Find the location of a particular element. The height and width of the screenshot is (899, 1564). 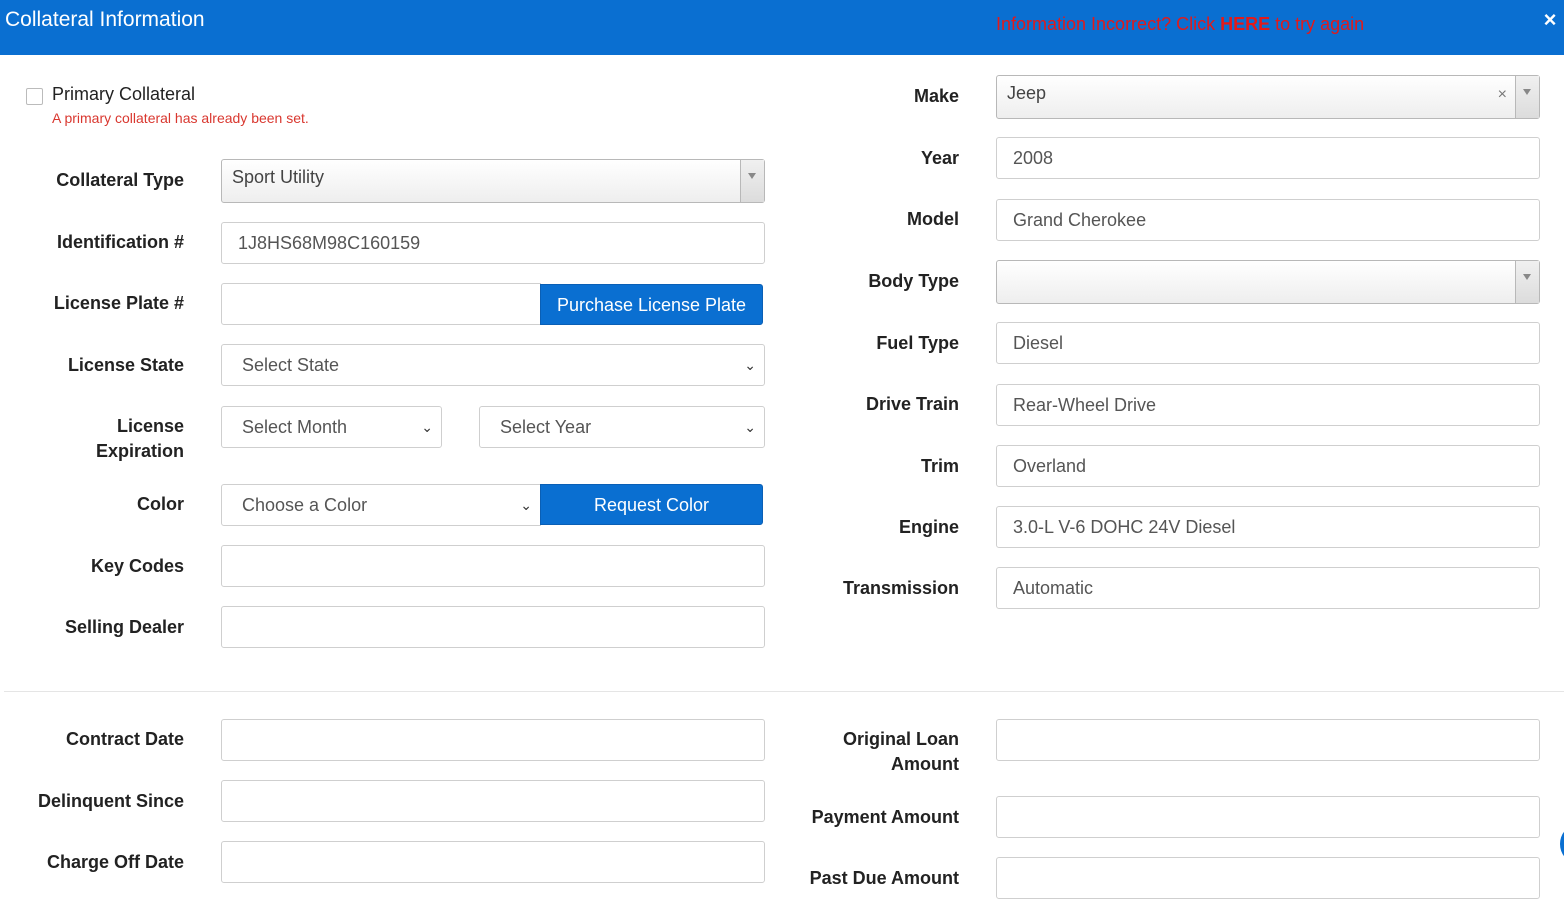

color-label: Color is located at coordinates (160, 504).